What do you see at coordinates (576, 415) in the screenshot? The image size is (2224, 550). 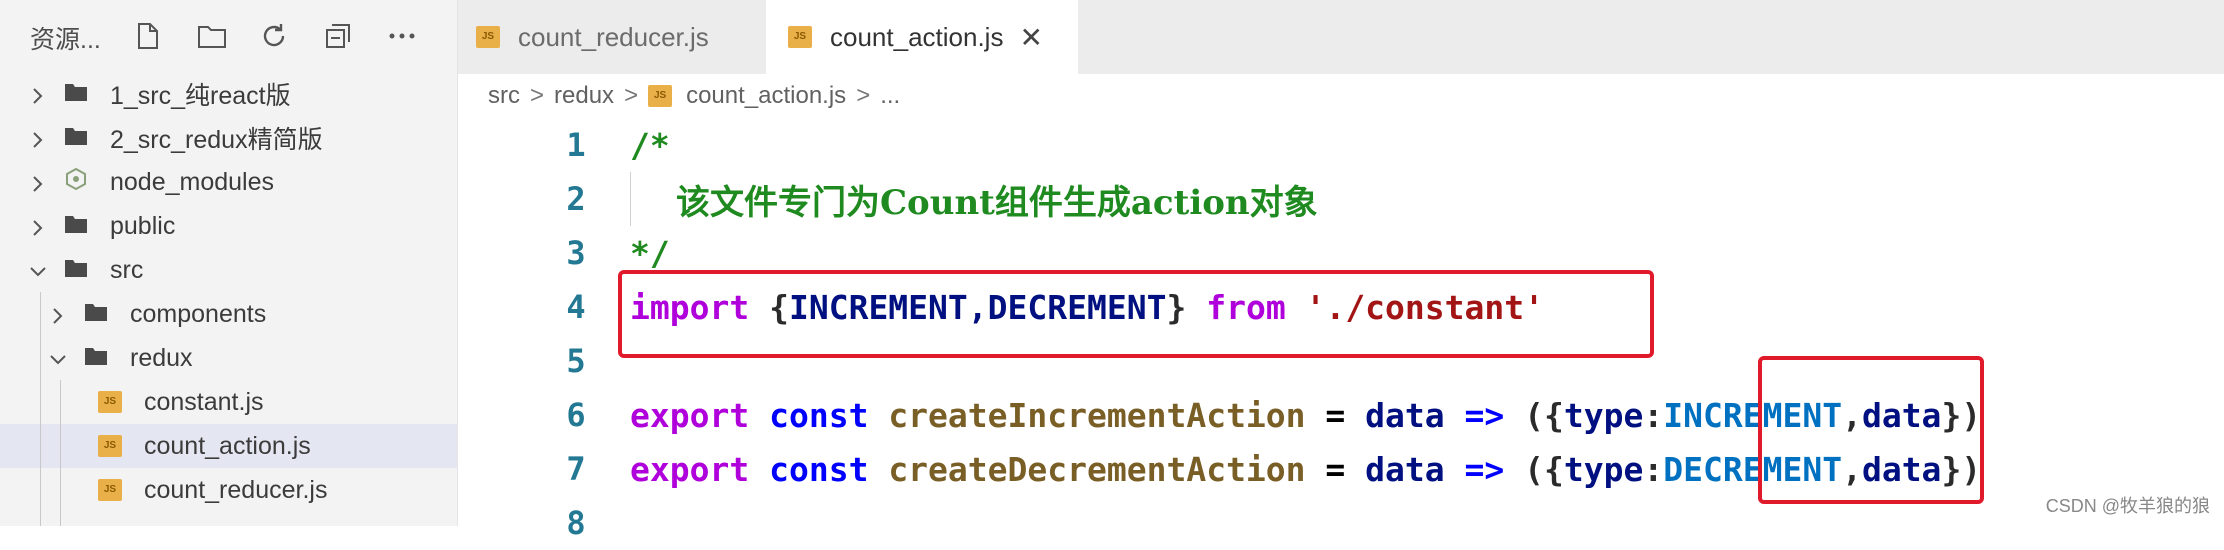 I see `line-number: 6` at bounding box center [576, 415].